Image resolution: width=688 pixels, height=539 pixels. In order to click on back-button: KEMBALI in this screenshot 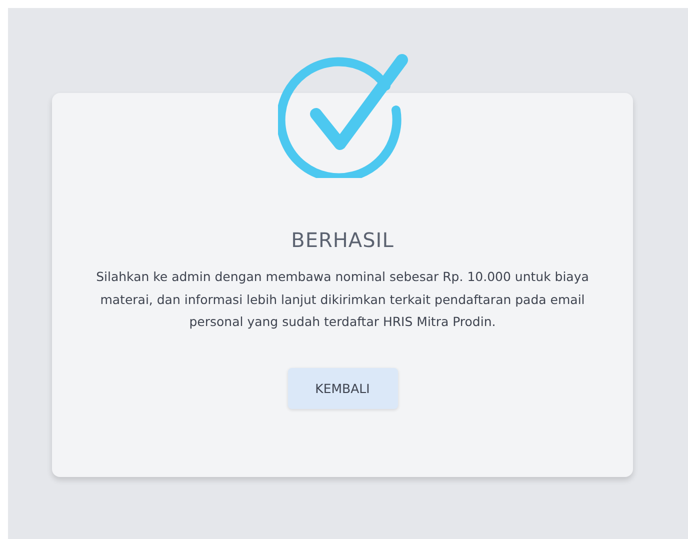, I will do `click(343, 388)`.